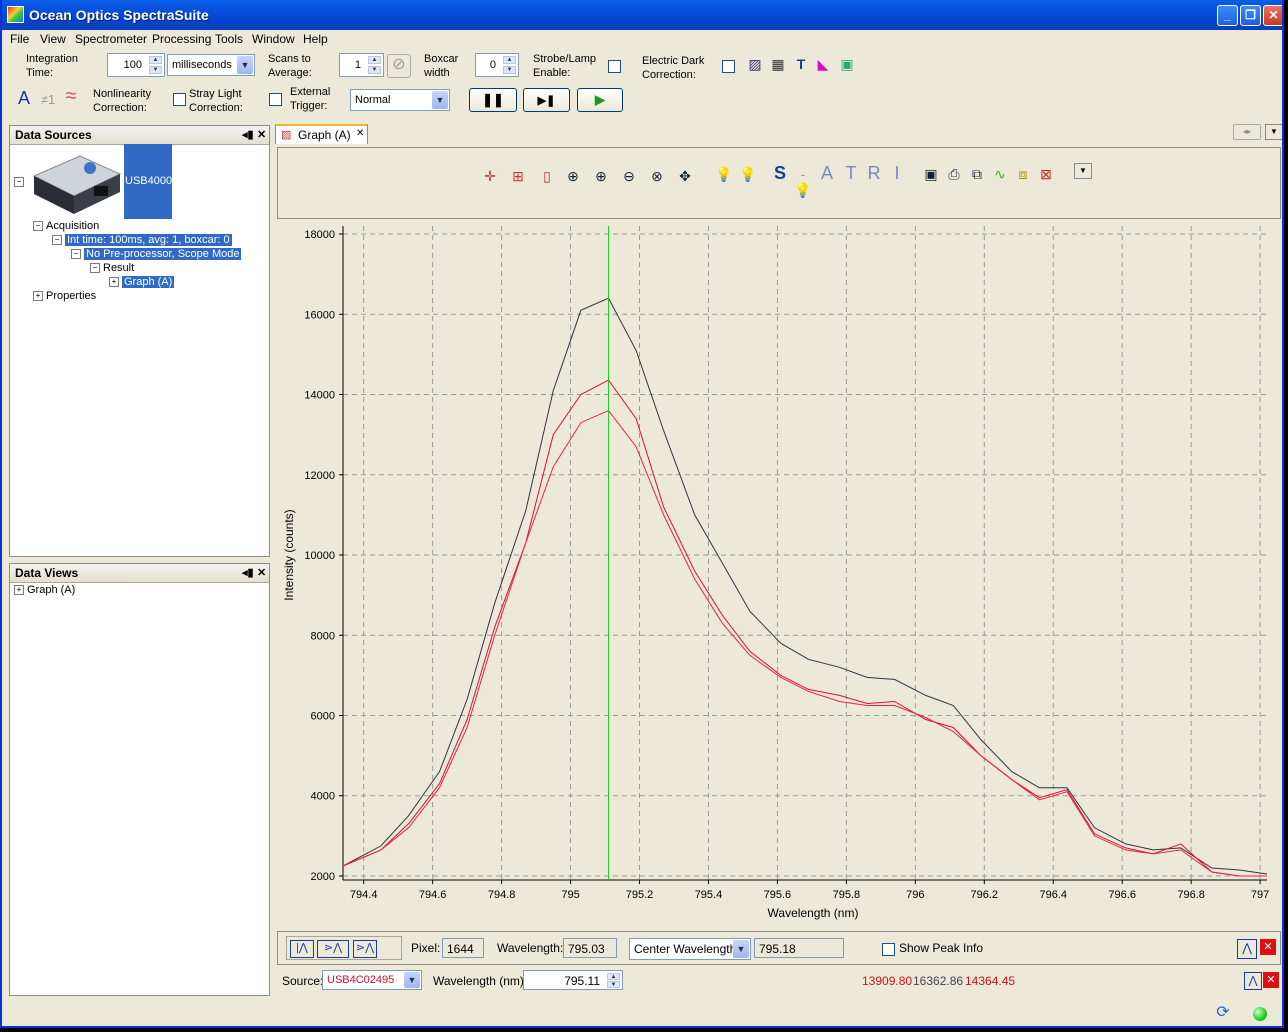 This screenshot has width=1288, height=1032. I want to click on close-button: ✕, so click(1272, 15).